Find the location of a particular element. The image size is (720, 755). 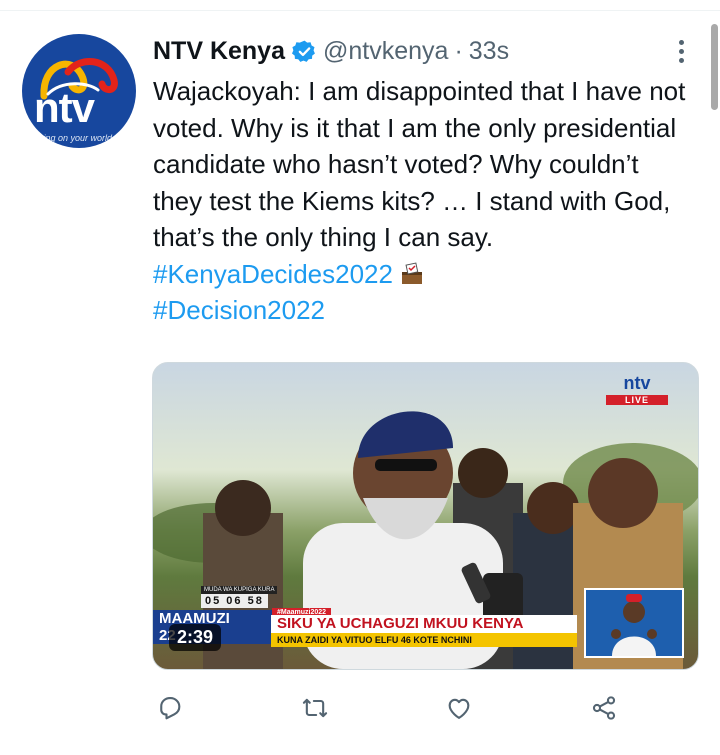

countdown-value: 05 06 58 is located at coordinates (234, 601).